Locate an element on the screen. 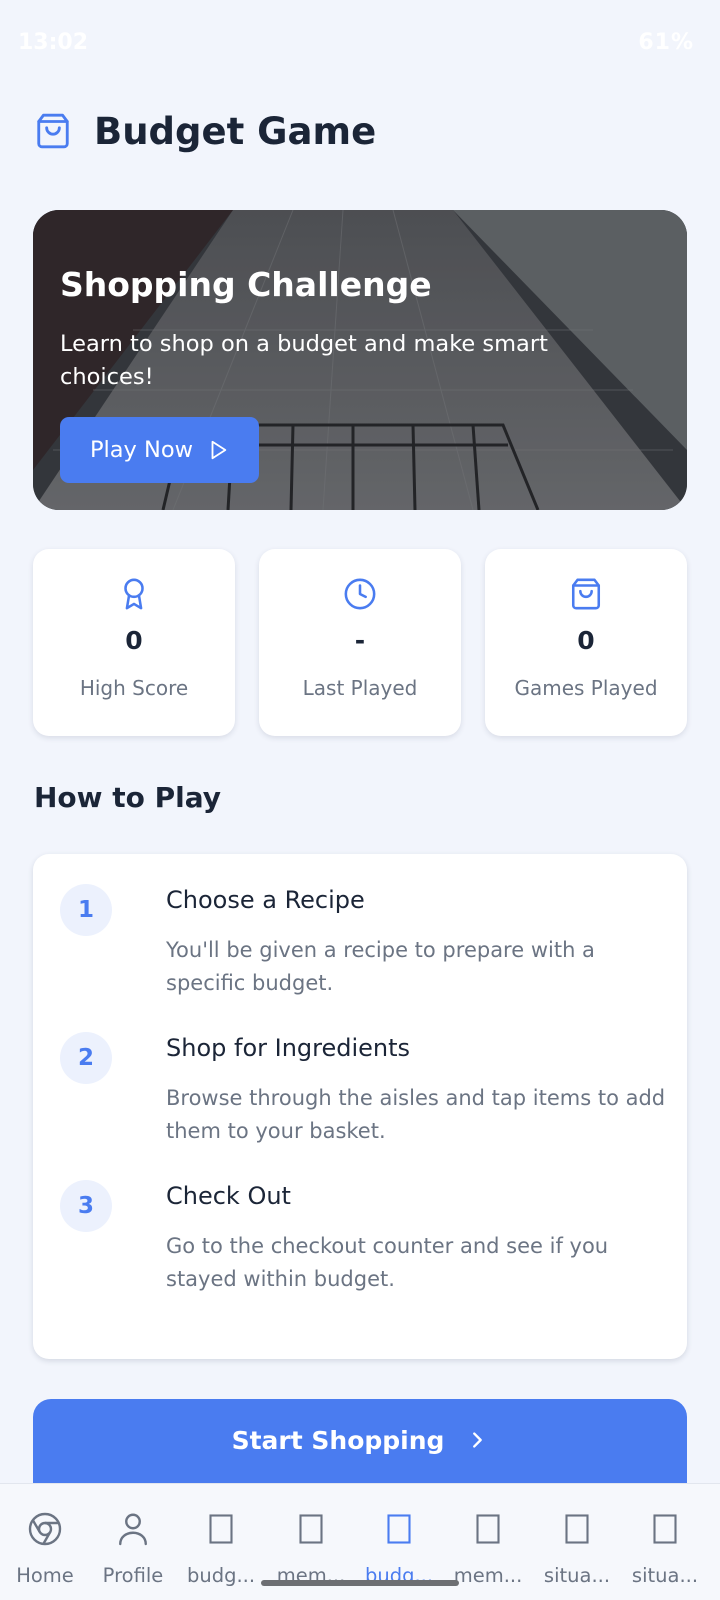  header: Budget Game is located at coordinates (205, 131).